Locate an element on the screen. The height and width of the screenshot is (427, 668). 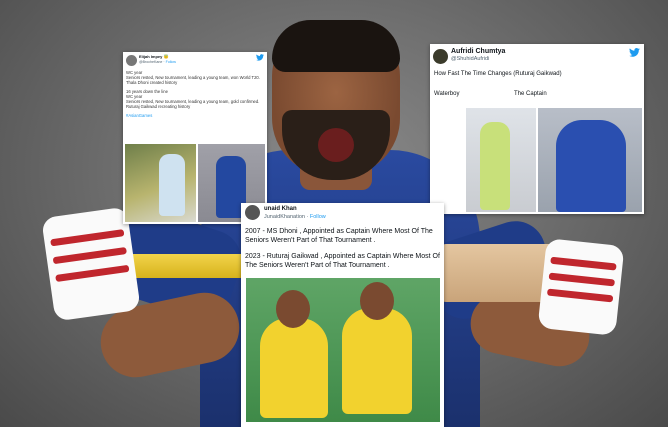
tweet-photo-waterboy is located at coordinates (501, 160).